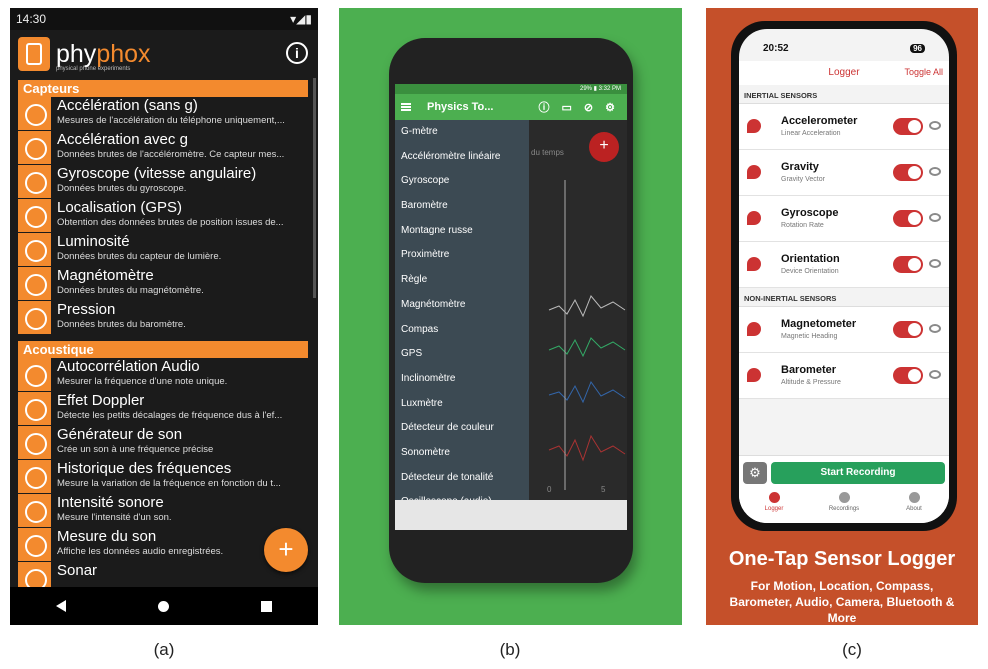 This screenshot has width=988, height=669. What do you see at coordinates (114, 517) in the screenshot?
I see `experiment-description: Mesure l'intensité d'un son.` at bounding box center [114, 517].